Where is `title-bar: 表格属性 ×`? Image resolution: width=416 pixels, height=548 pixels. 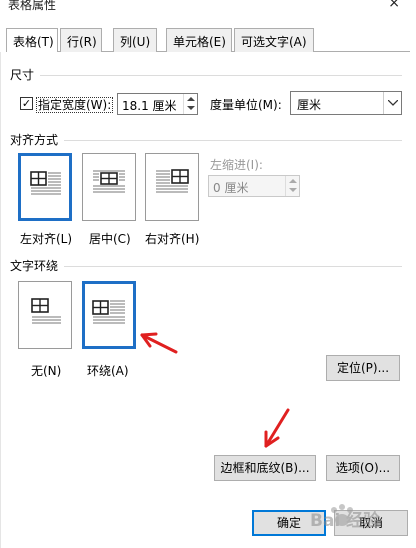
title-bar: 表格属性 × is located at coordinates (208, 7).